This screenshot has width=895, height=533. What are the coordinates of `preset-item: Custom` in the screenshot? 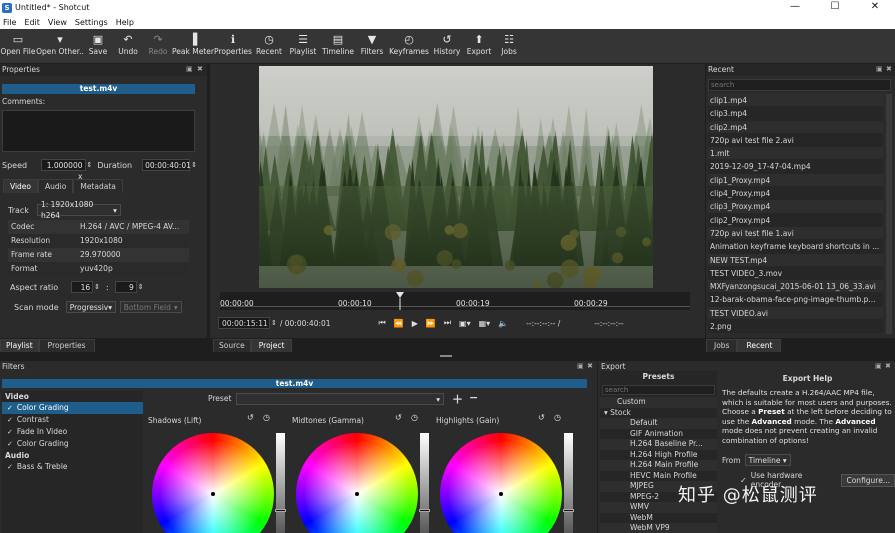 It's located at (658, 402).